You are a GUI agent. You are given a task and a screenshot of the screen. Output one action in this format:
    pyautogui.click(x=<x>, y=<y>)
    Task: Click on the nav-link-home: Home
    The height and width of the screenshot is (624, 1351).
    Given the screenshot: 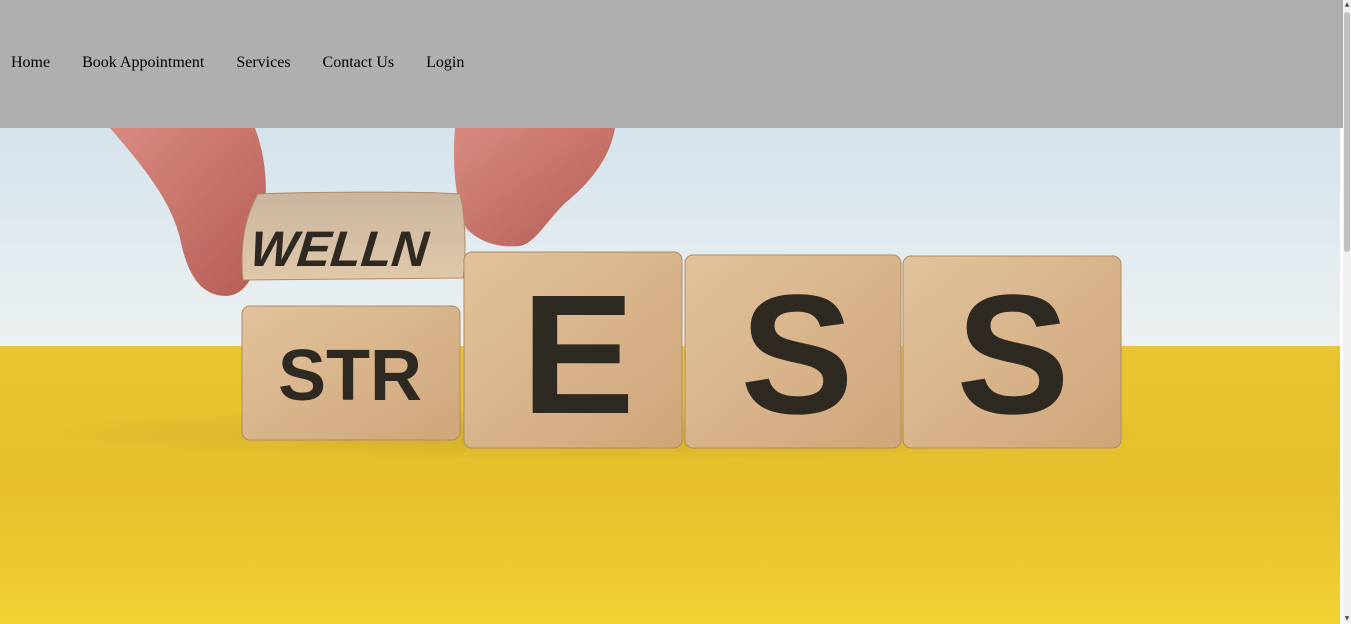 What is the action you would take?
    pyautogui.click(x=30, y=62)
    